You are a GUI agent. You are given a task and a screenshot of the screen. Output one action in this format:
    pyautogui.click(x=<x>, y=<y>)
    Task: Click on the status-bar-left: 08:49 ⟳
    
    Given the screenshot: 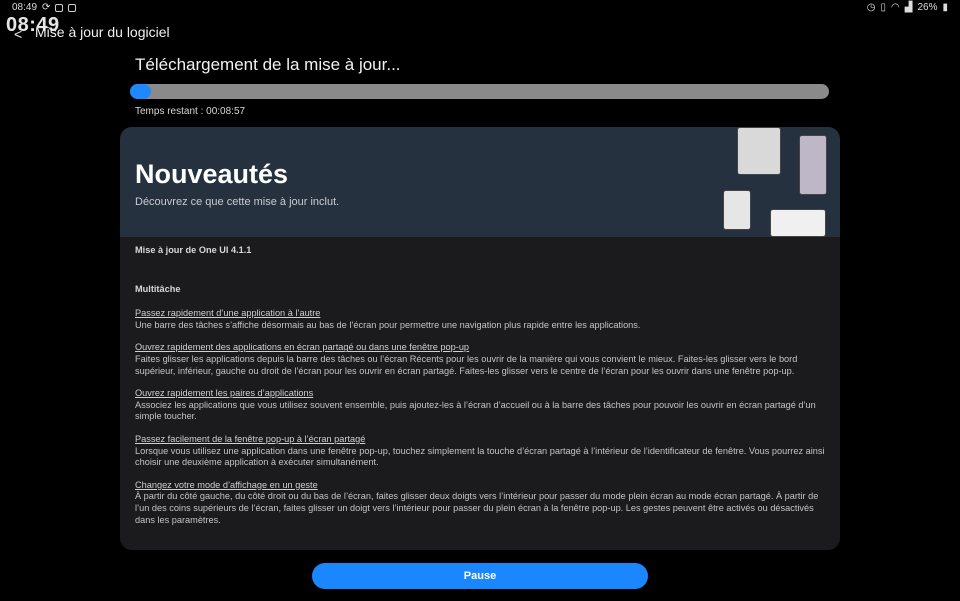 What is the action you would take?
    pyautogui.click(x=44, y=7)
    